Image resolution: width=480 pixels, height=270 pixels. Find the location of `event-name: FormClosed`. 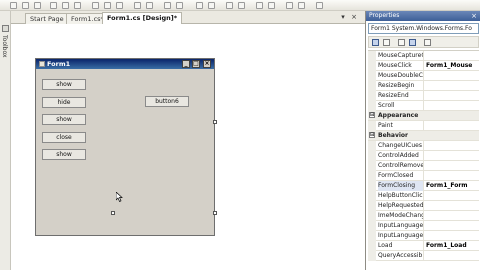

event-name: FormClosed is located at coordinates (401, 176).